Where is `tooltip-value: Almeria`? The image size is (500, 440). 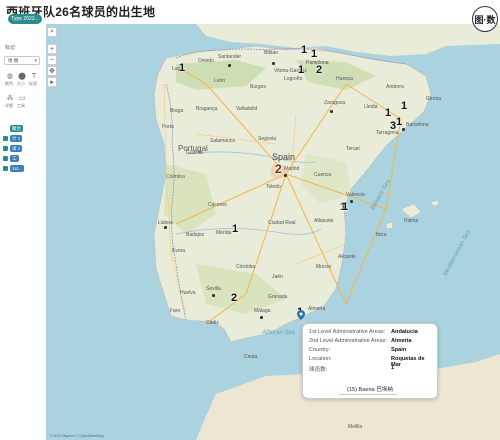
tooltip-value: Almeria is located at coordinates (401, 341).